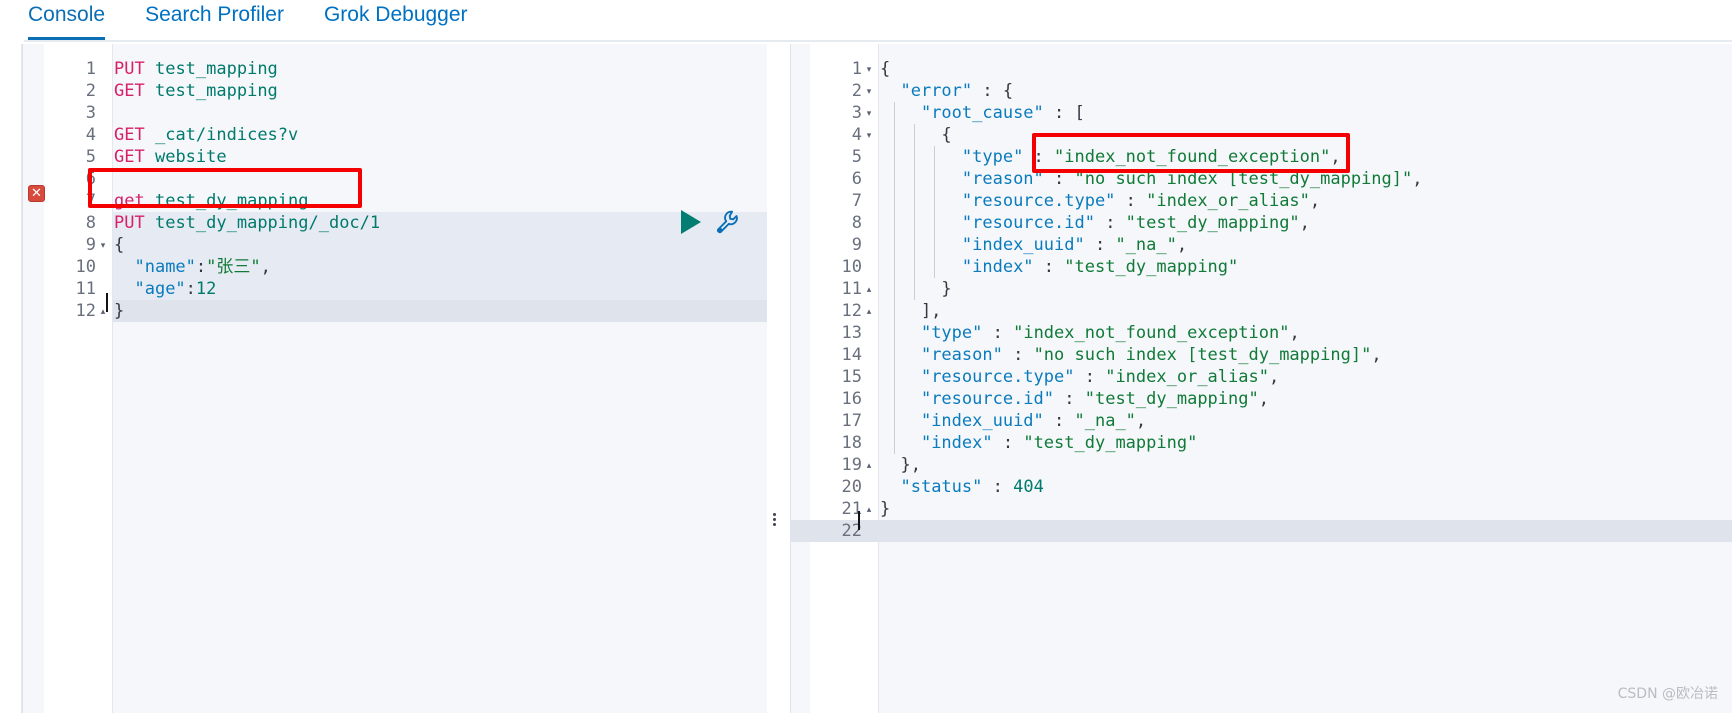 The width and height of the screenshot is (1732, 713). I want to click on tab-console-label: Console, so click(67, 14).